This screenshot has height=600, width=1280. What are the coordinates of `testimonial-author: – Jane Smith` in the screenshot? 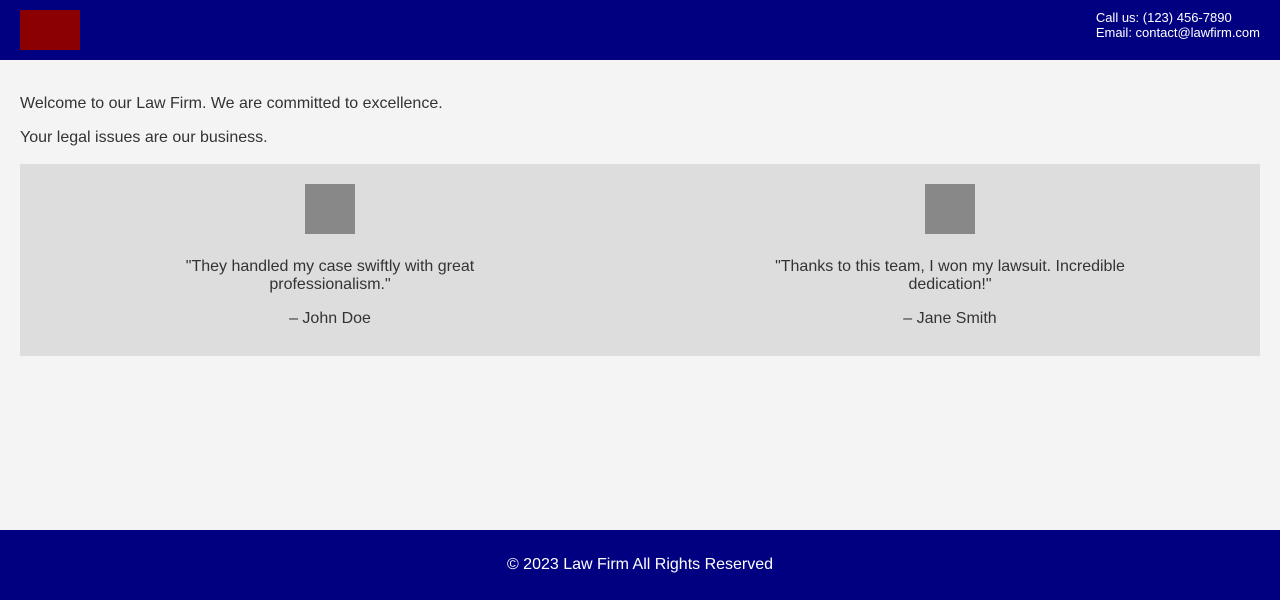 It's located at (950, 318).